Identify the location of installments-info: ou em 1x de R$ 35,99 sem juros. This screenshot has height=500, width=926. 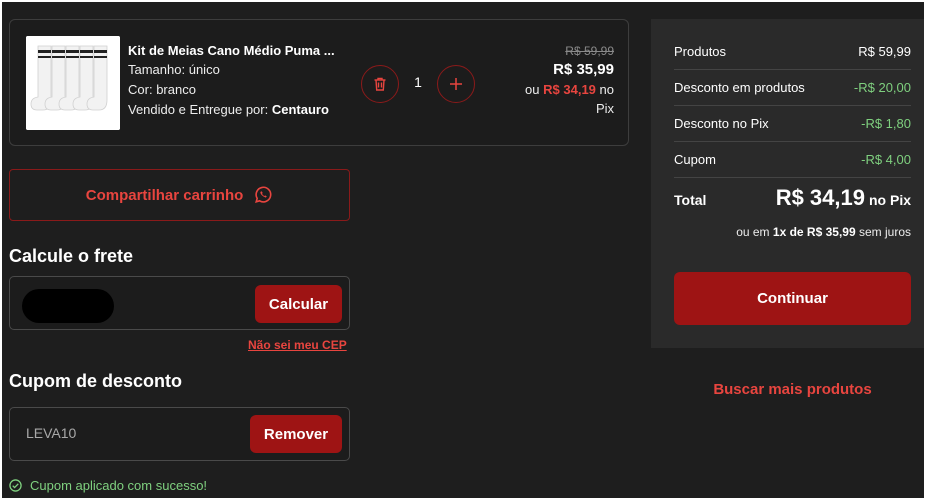
(792, 232).